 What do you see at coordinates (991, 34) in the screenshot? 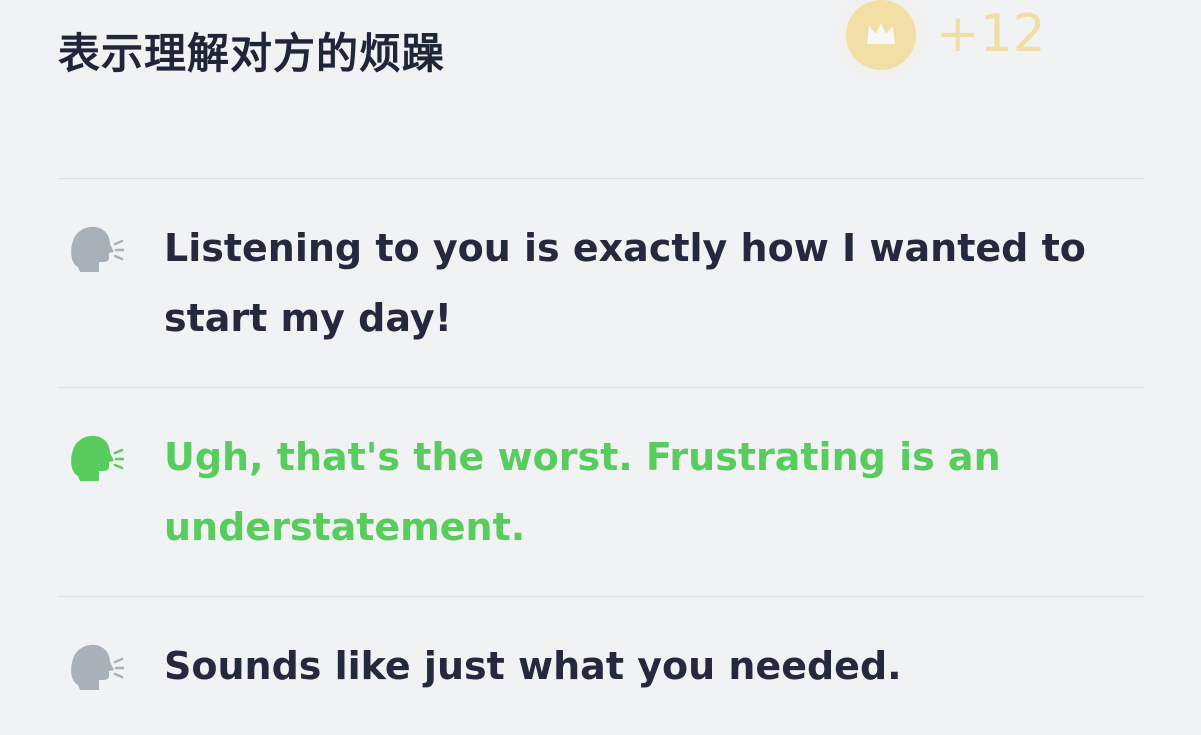
I see `reward-points: +12` at bounding box center [991, 34].